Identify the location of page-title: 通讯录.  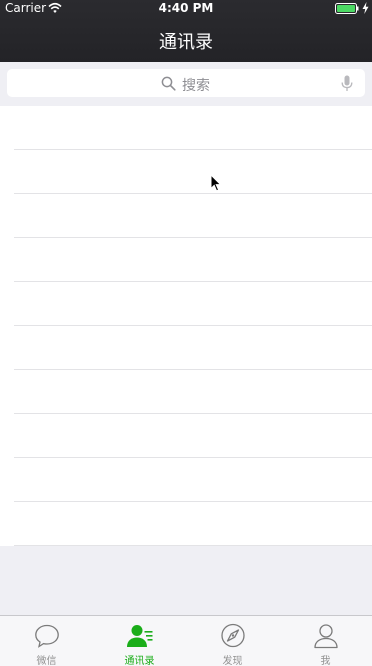
(186, 42).